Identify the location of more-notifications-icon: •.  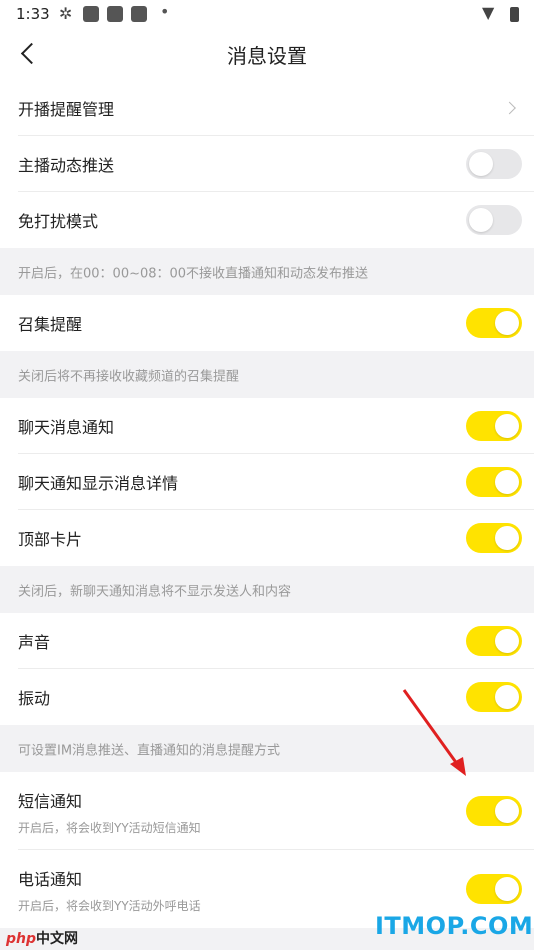
(165, 11).